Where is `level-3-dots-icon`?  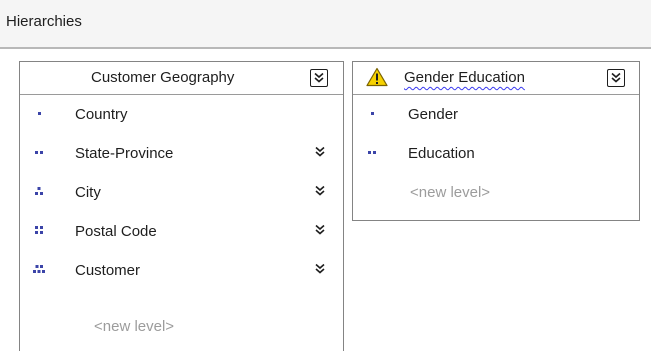 level-3-dots-icon is located at coordinates (39, 191).